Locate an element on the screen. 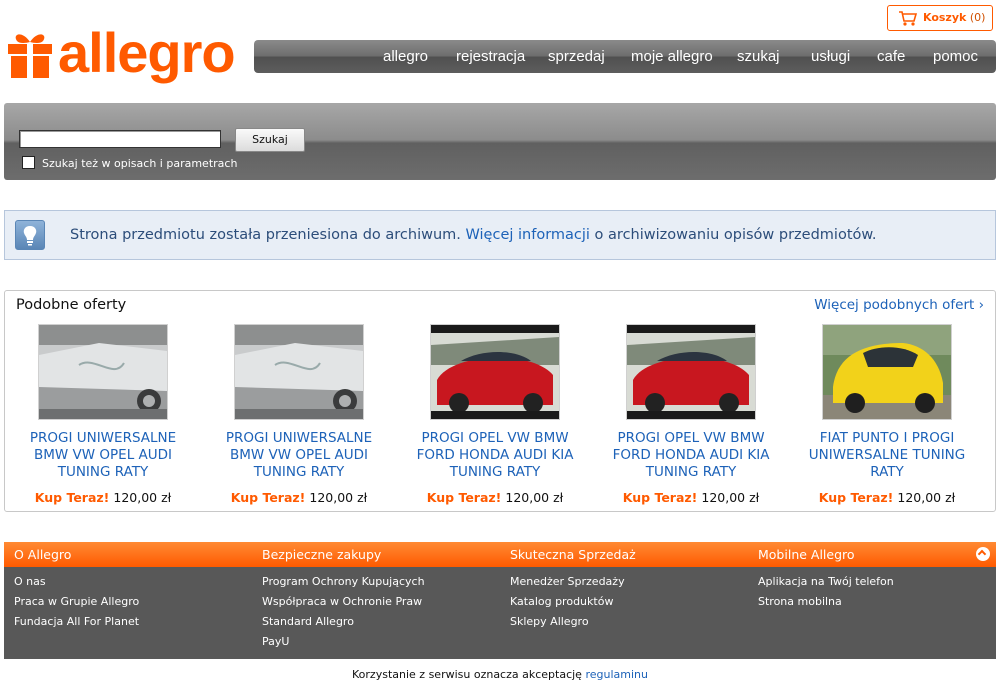 The image size is (1000, 695). nav-item-moje-allegro: moje allegro is located at coordinates (672, 56).